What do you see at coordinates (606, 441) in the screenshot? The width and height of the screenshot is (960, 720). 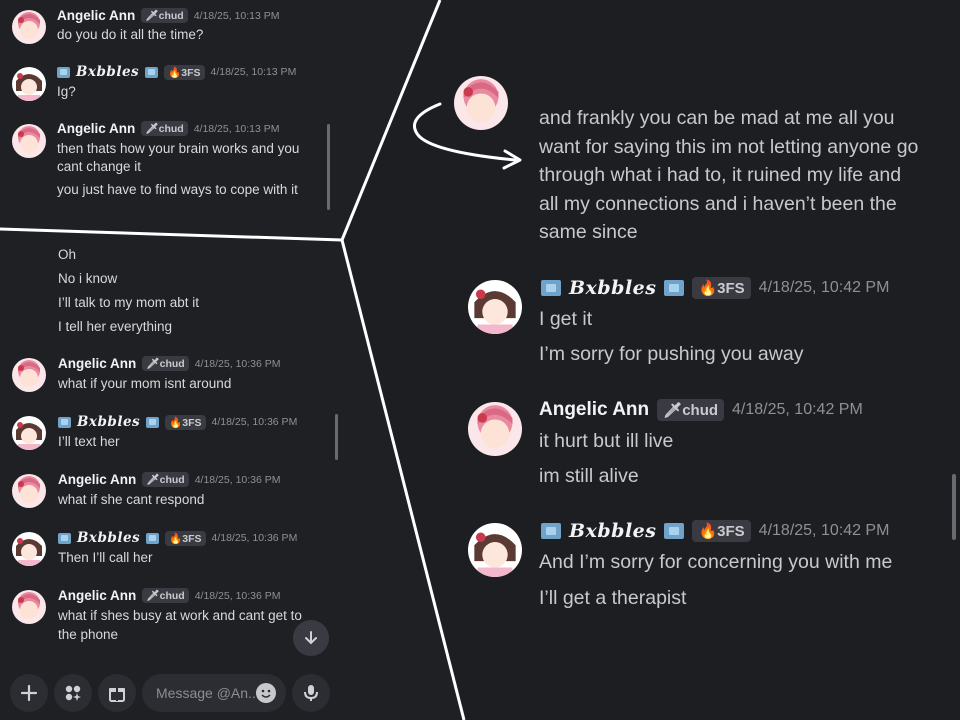 I see `message-text: it hurt but ill live` at bounding box center [606, 441].